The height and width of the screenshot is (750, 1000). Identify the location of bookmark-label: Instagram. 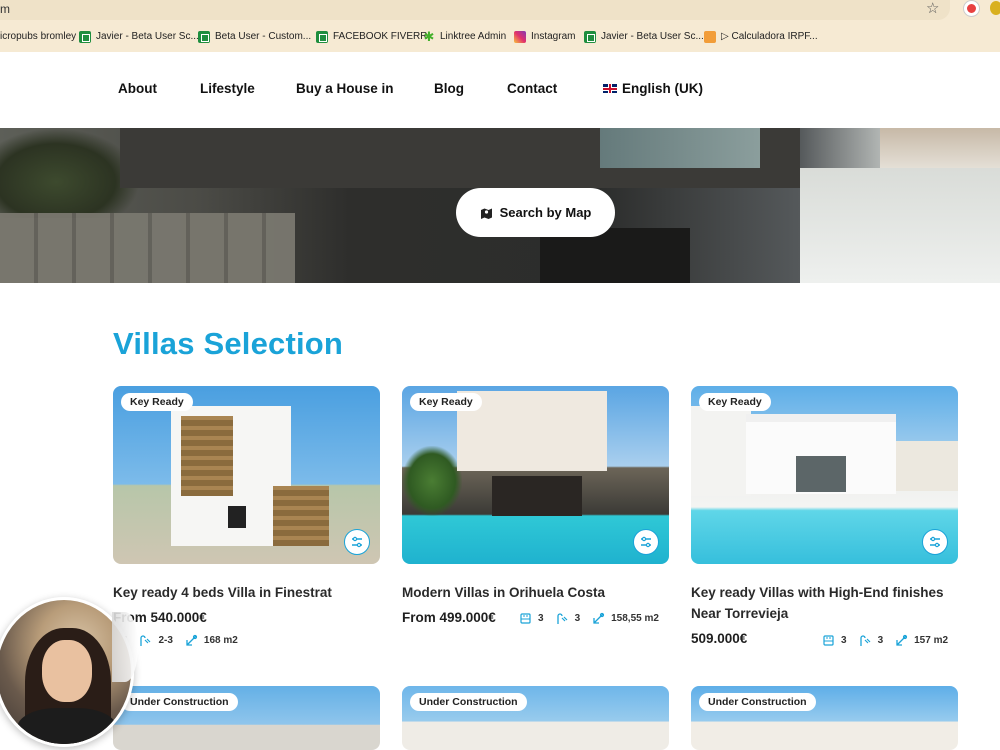
(553, 36).